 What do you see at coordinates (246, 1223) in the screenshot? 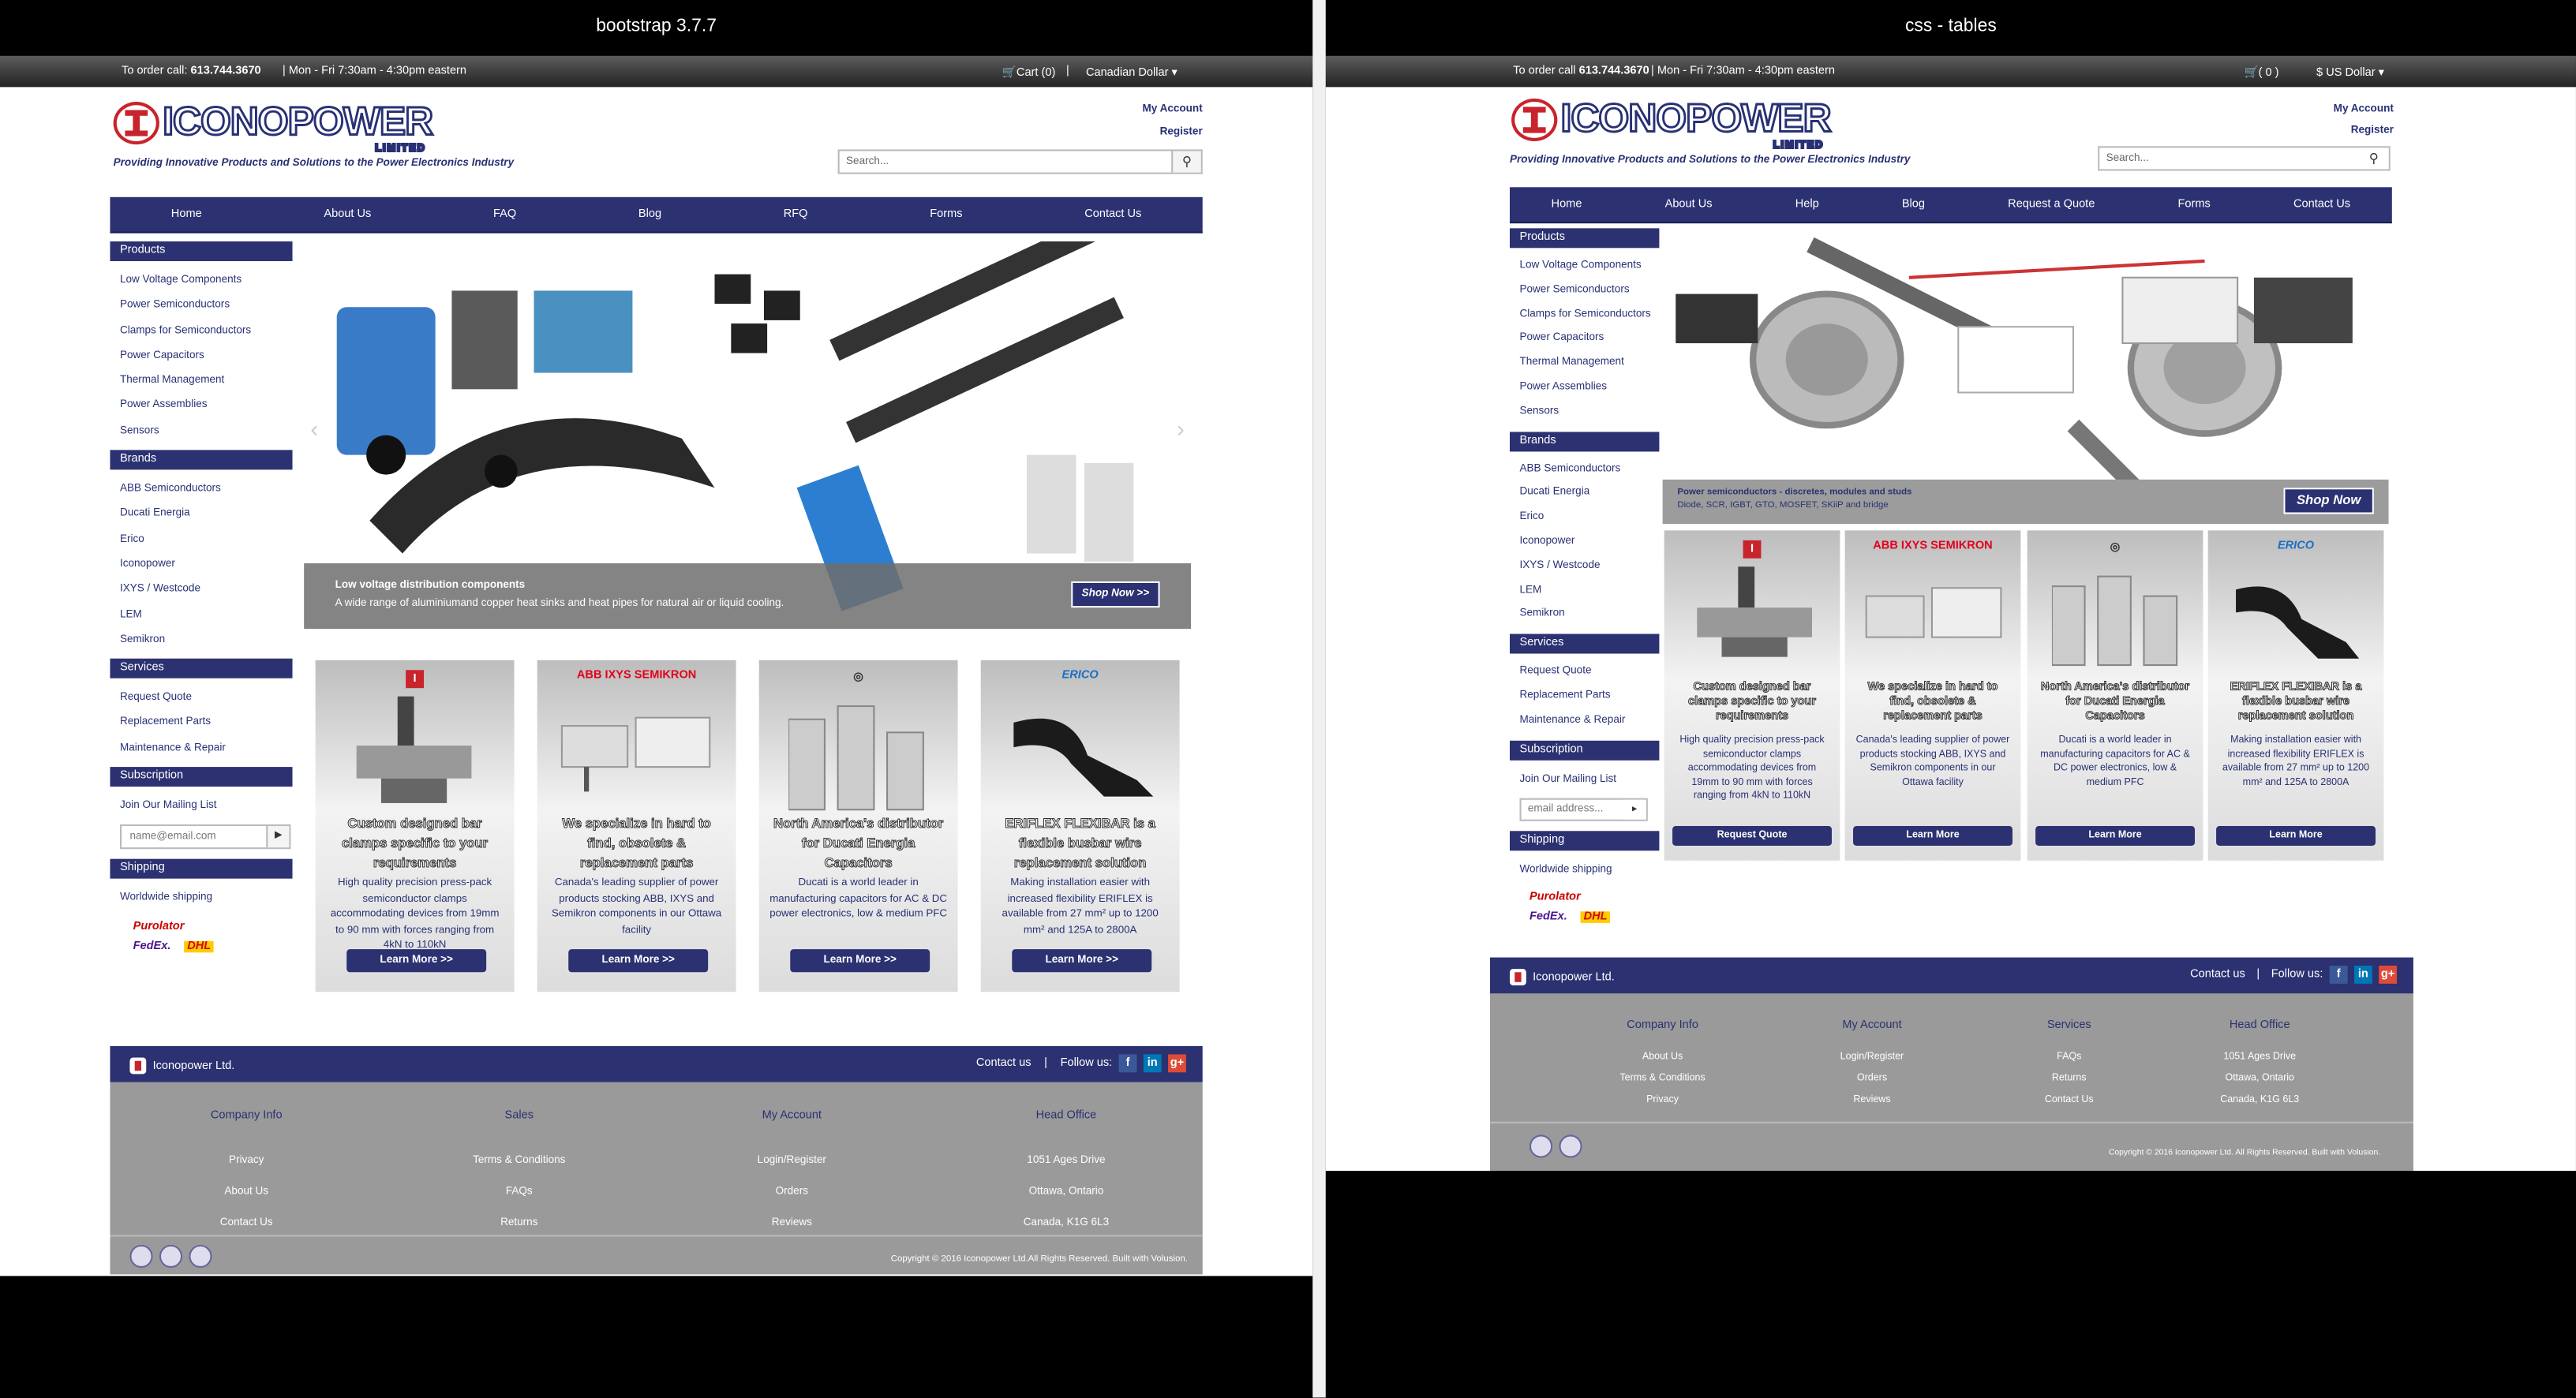
I see `footer-link: Contact Us` at bounding box center [246, 1223].